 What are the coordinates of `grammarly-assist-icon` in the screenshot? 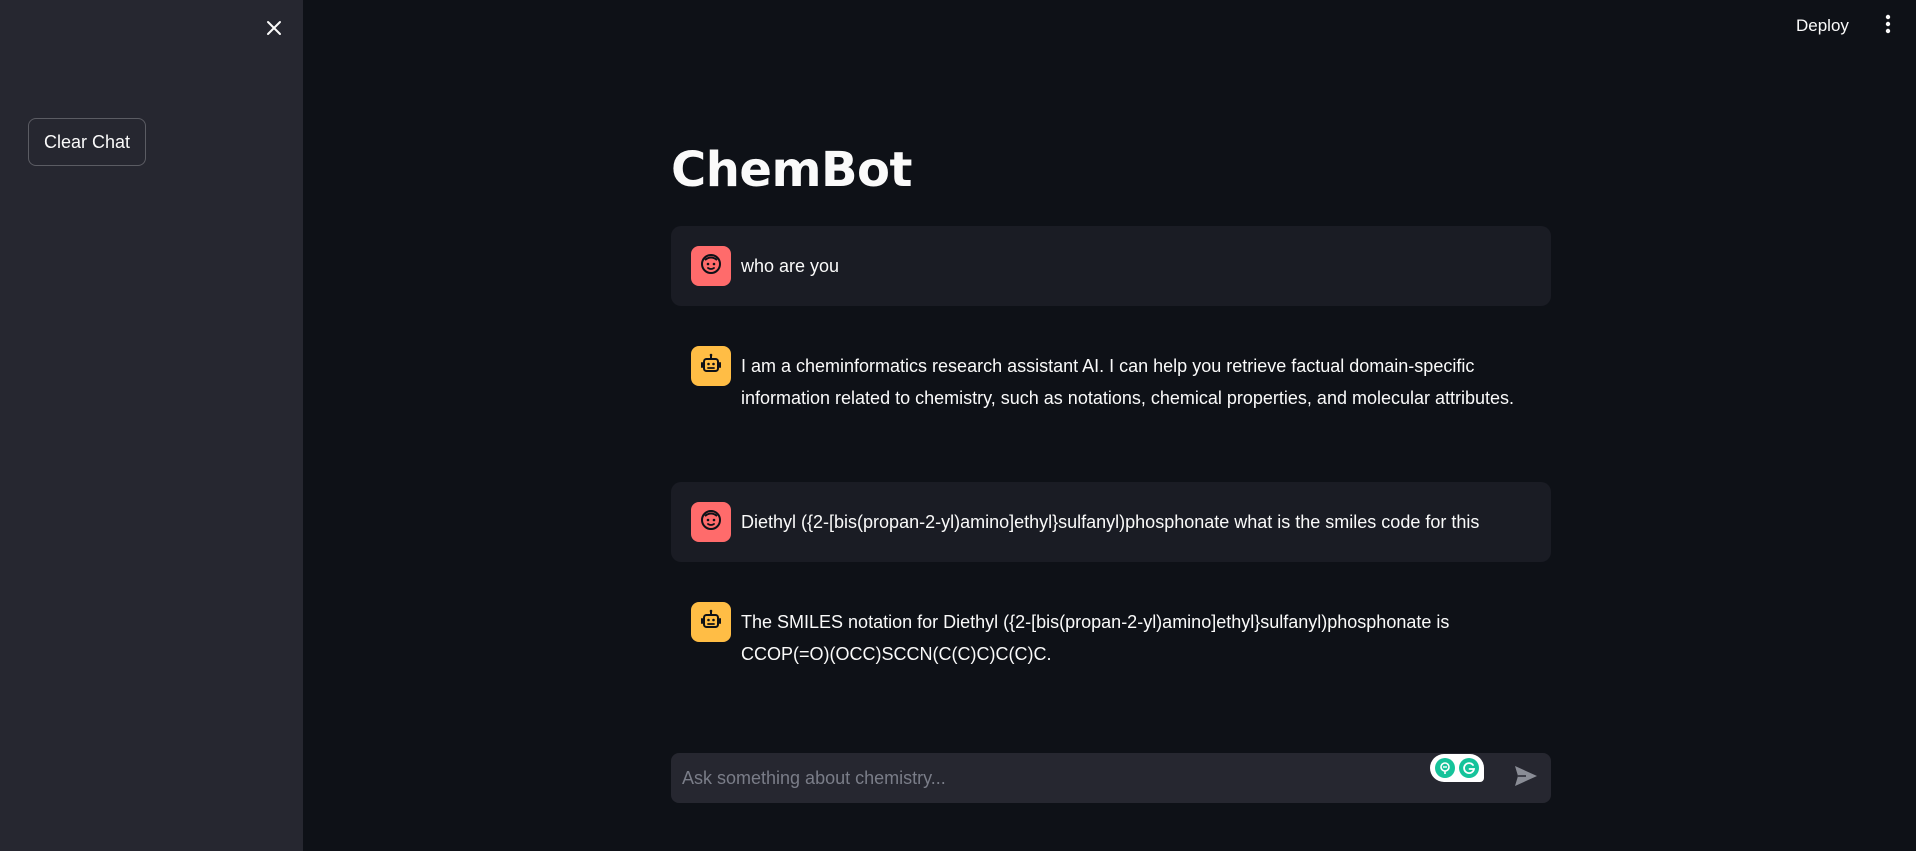 It's located at (1444, 768).